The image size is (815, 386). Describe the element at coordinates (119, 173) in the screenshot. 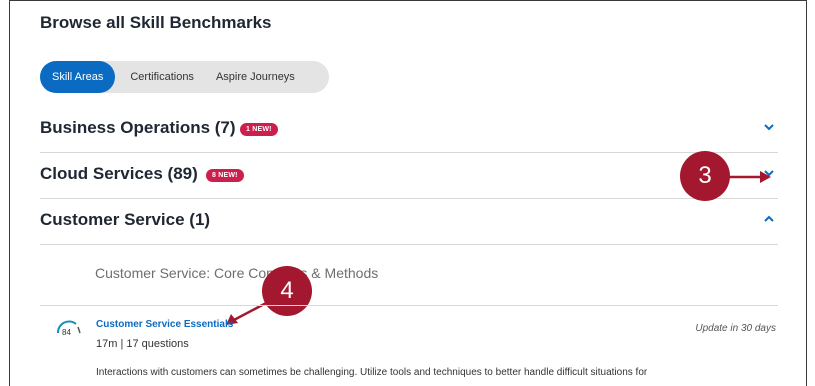

I see `section-title: Cloud Services (89)` at that location.